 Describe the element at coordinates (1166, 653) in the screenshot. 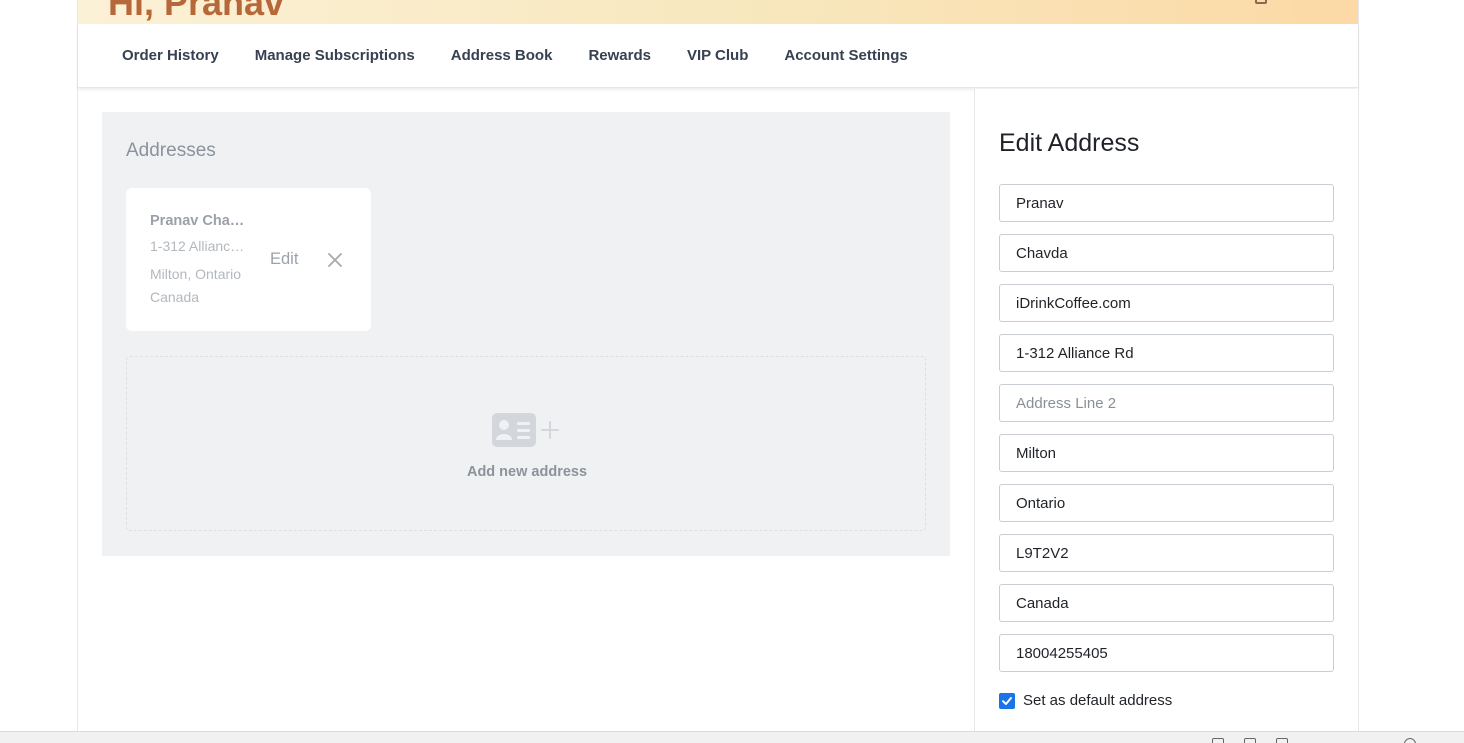

I see `phone-field` at that location.